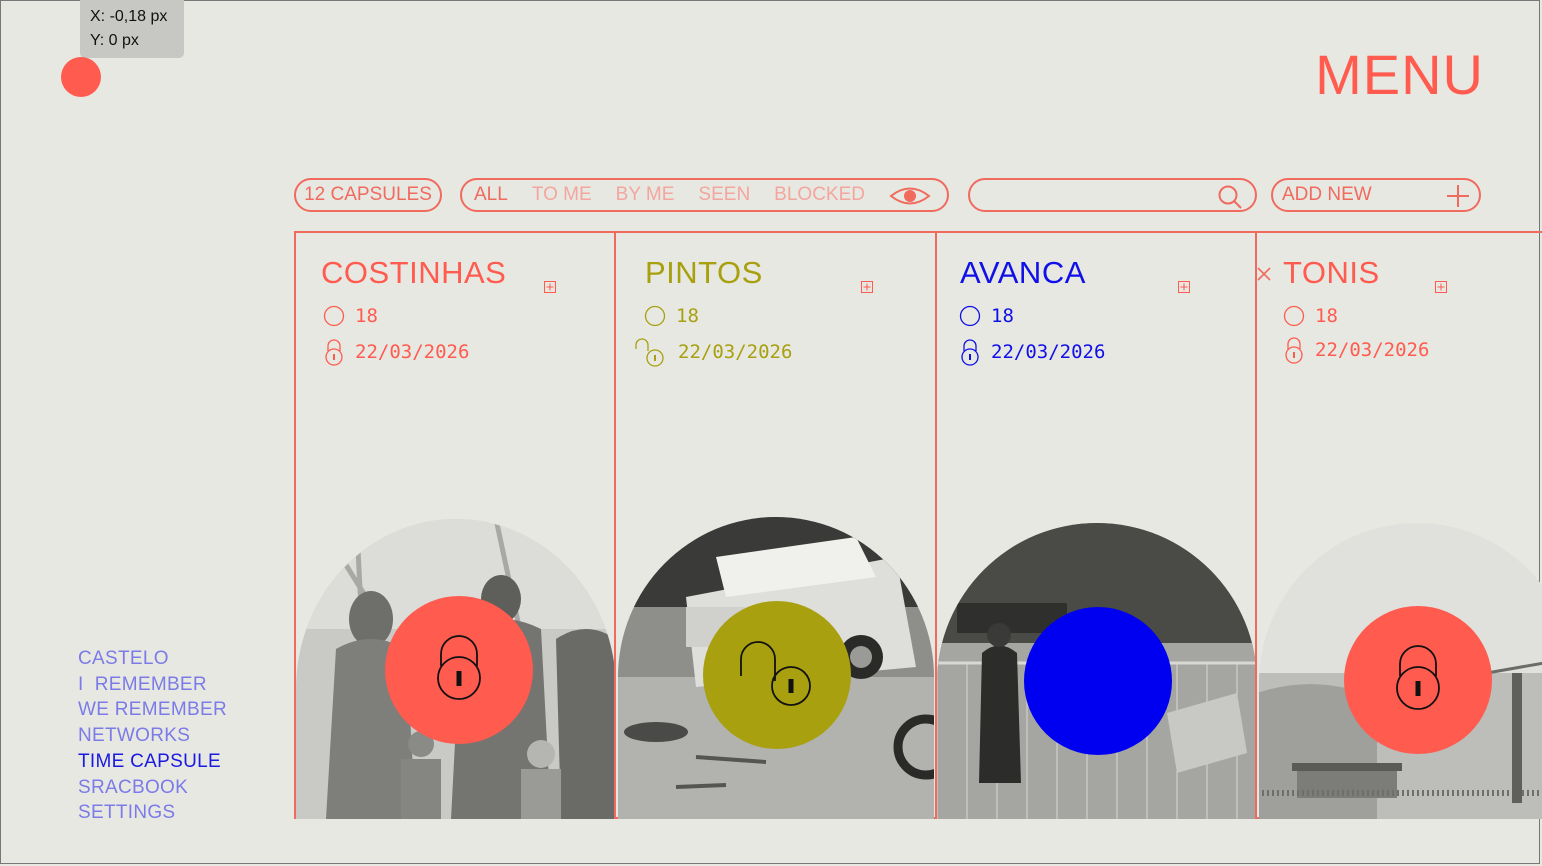 Image resolution: width=1542 pixels, height=866 pixels. I want to click on capsule-card-avanca: AVANCA 18 22/03/2026, so click(1096, 525).